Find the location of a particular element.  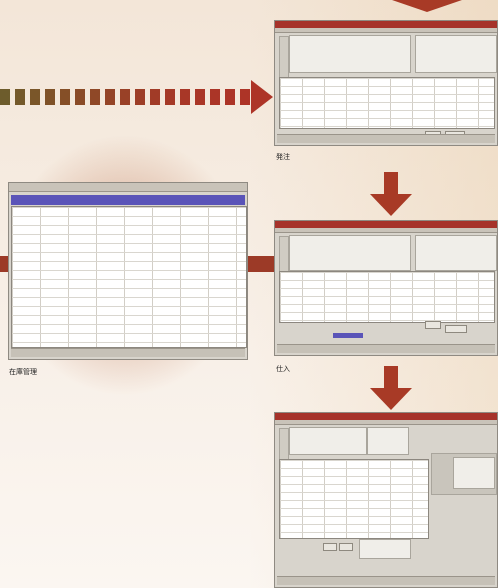

sales-window-screenshot is located at coordinates (386, 500).